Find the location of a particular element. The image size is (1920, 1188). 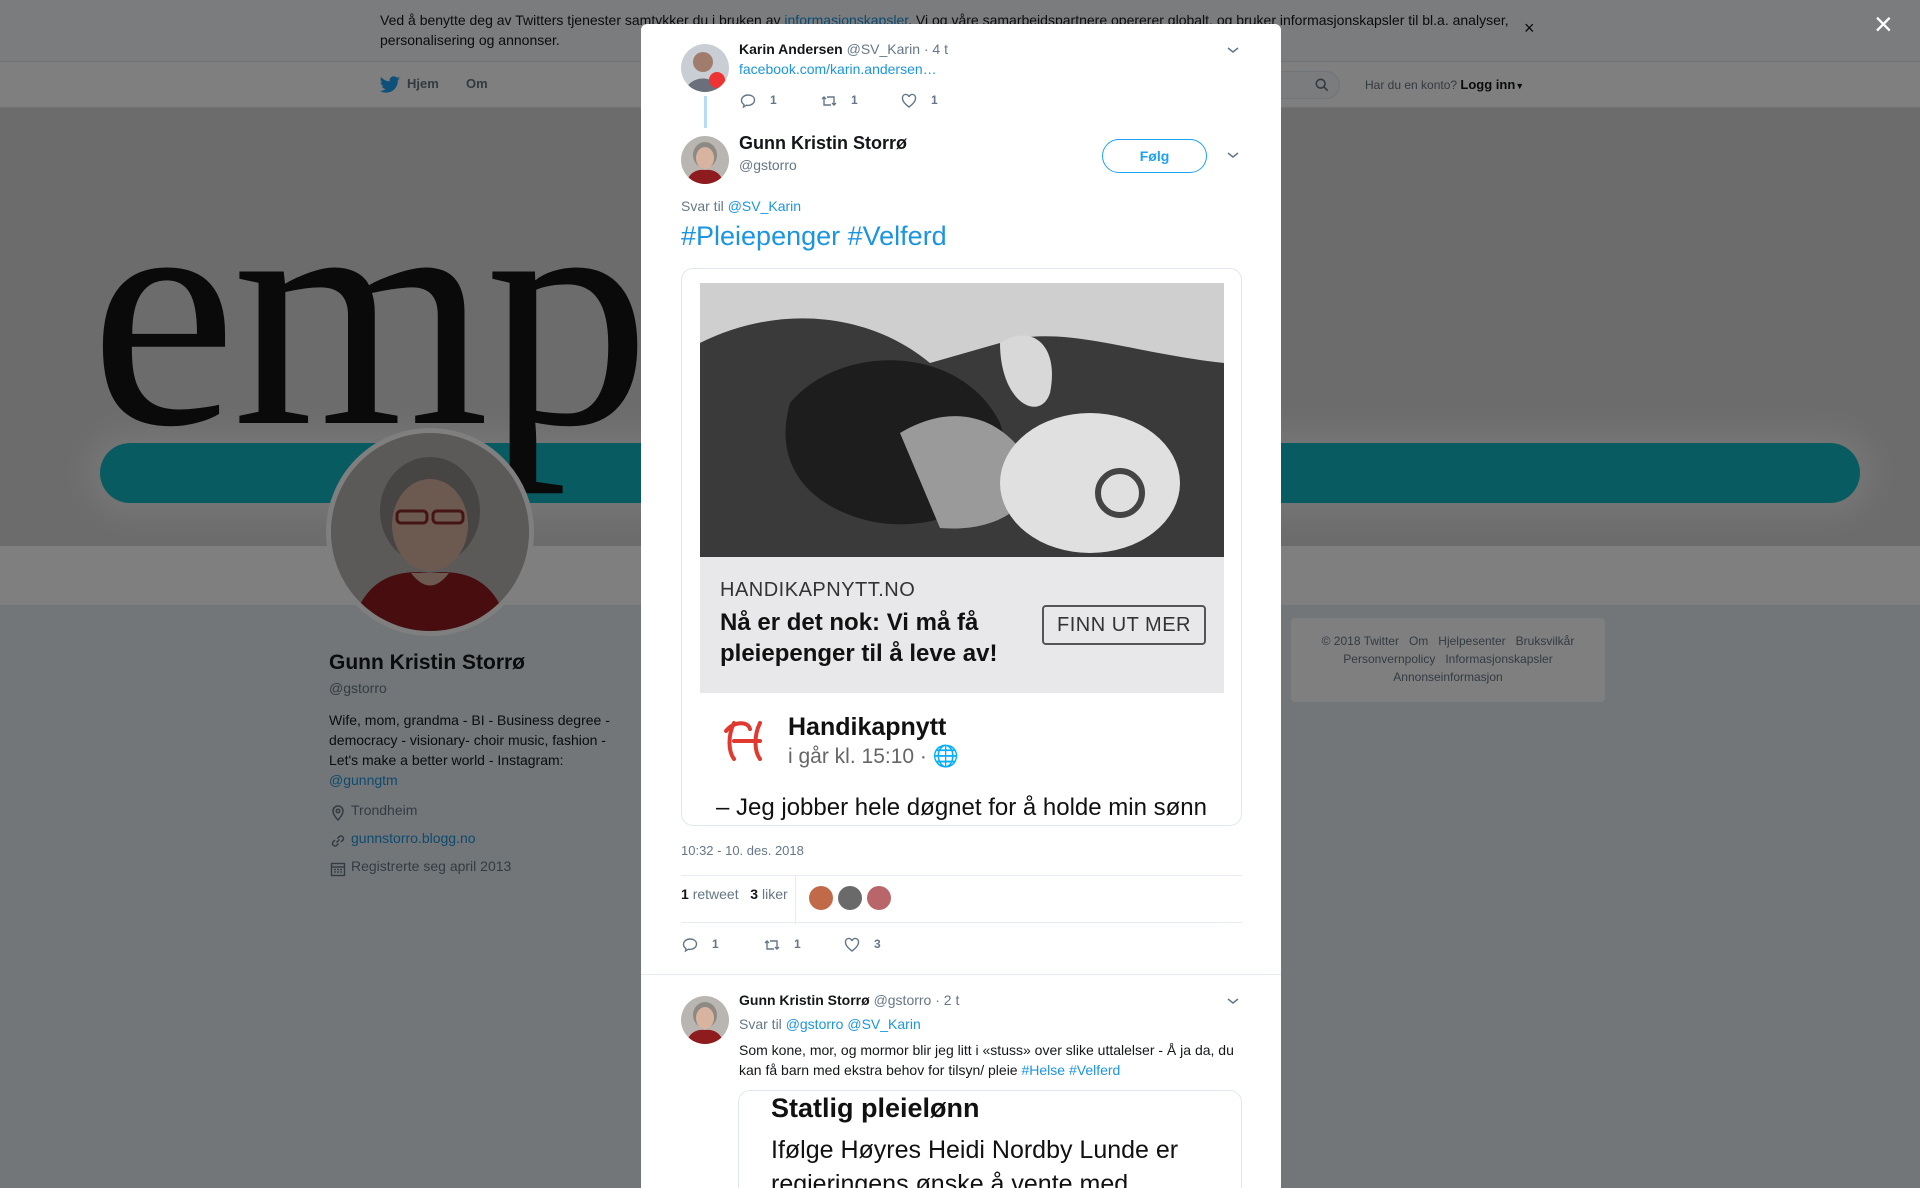

card-source-time: i går kl. 15:10 · 🌐 is located at coordinates (873, 757).